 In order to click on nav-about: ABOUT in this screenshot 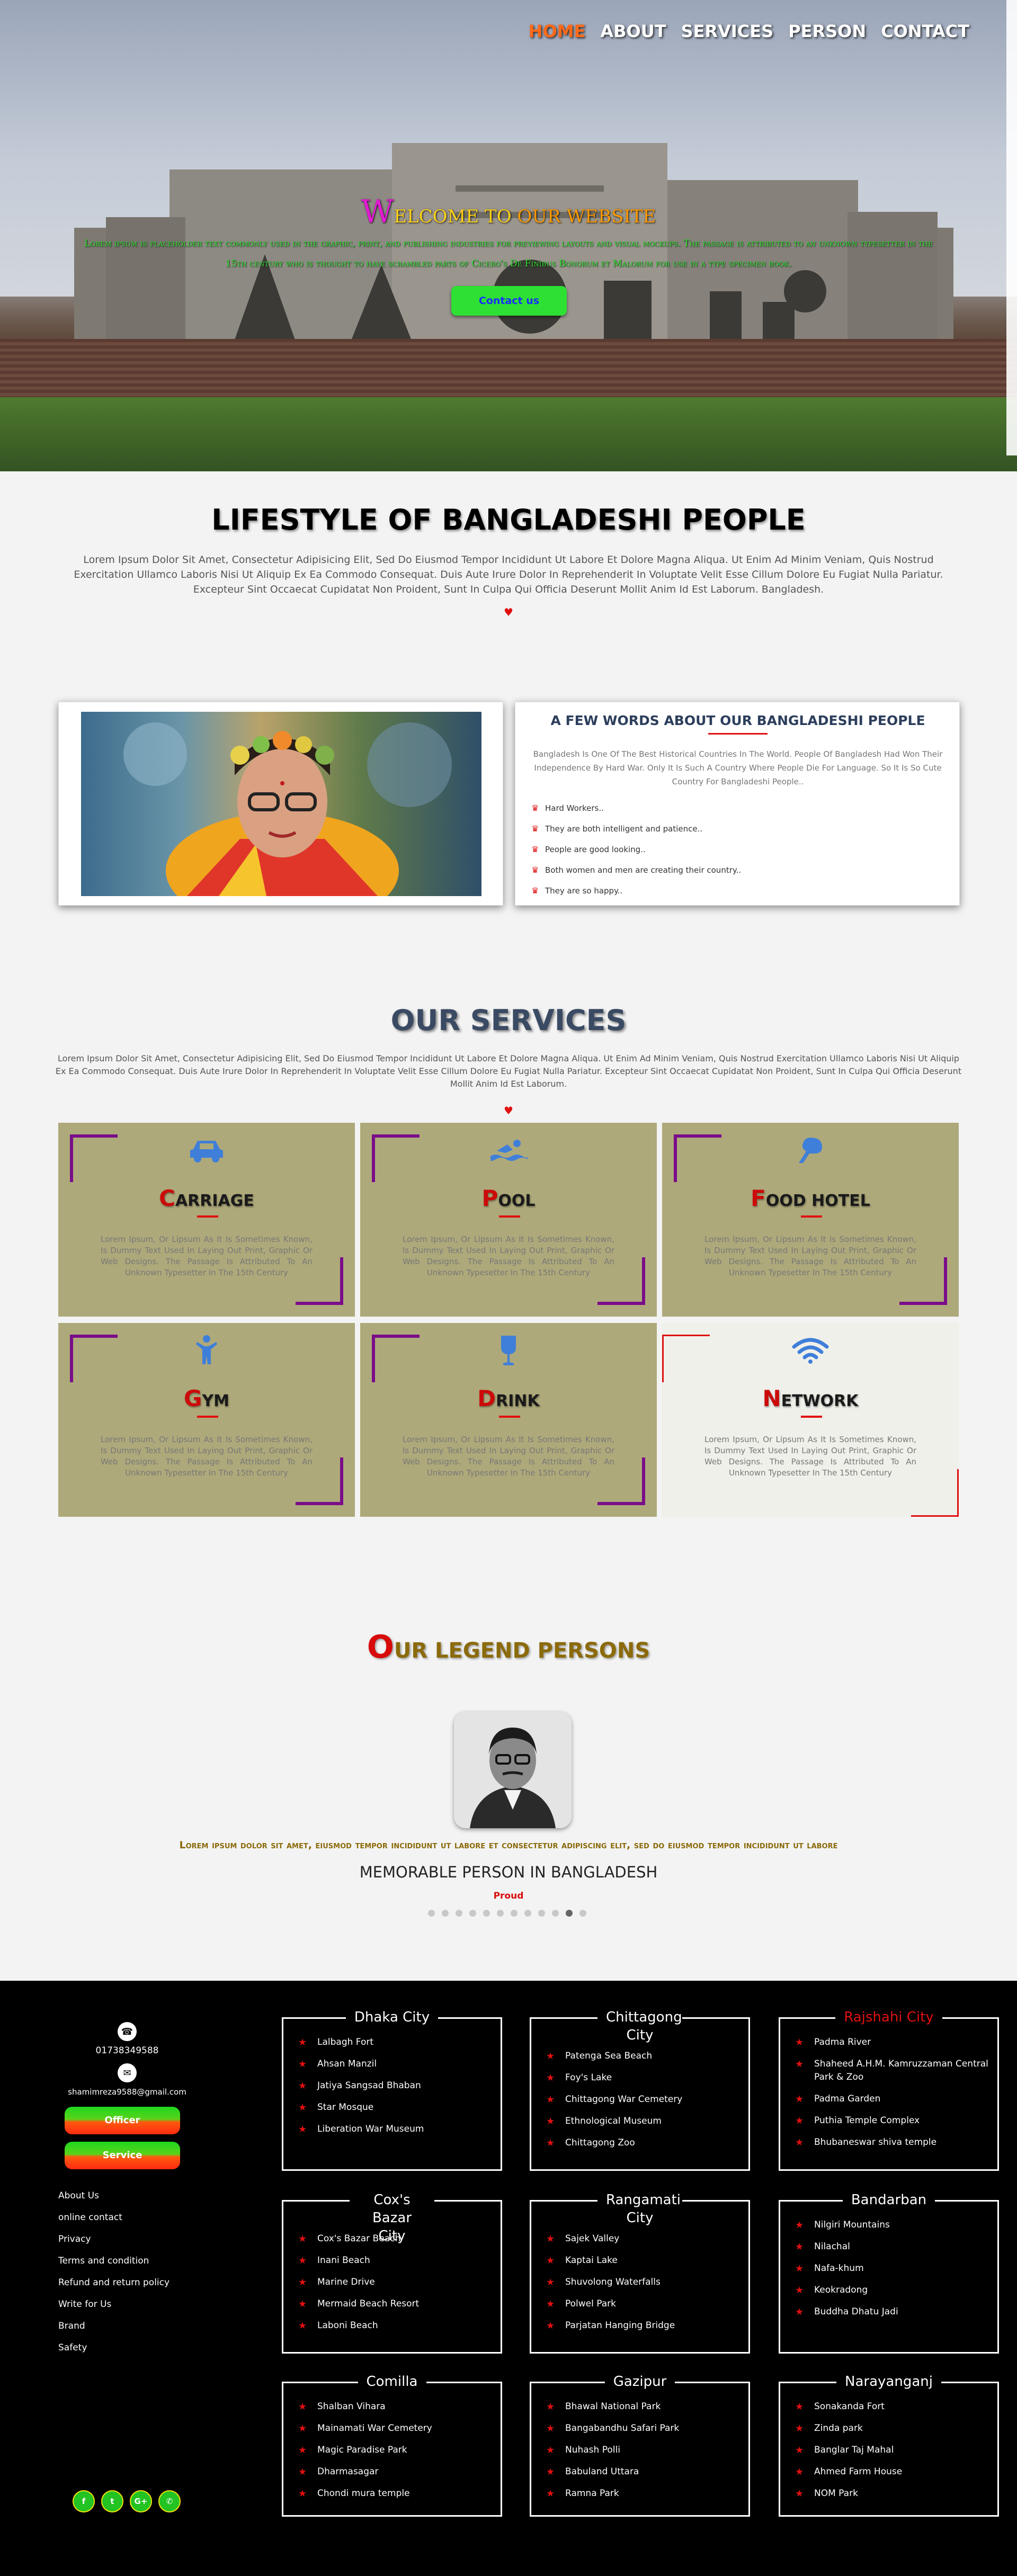, I will do `click(633, 31)`.